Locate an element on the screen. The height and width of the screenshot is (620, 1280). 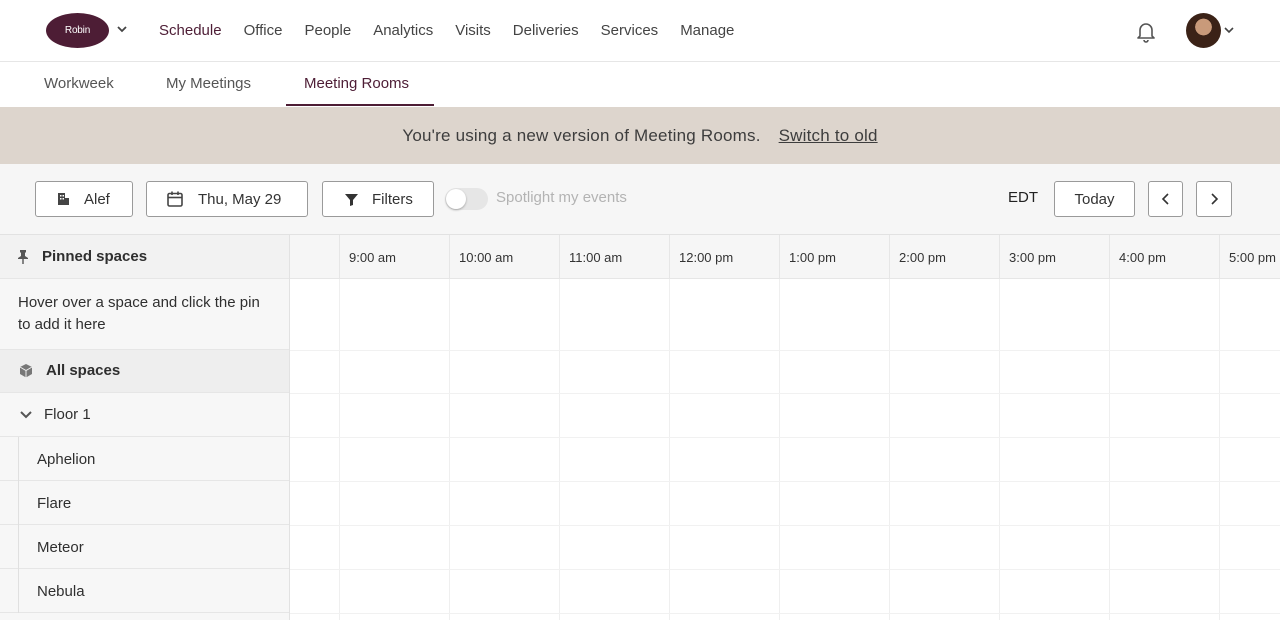
cube-icon is located at coordinates (26, 371).